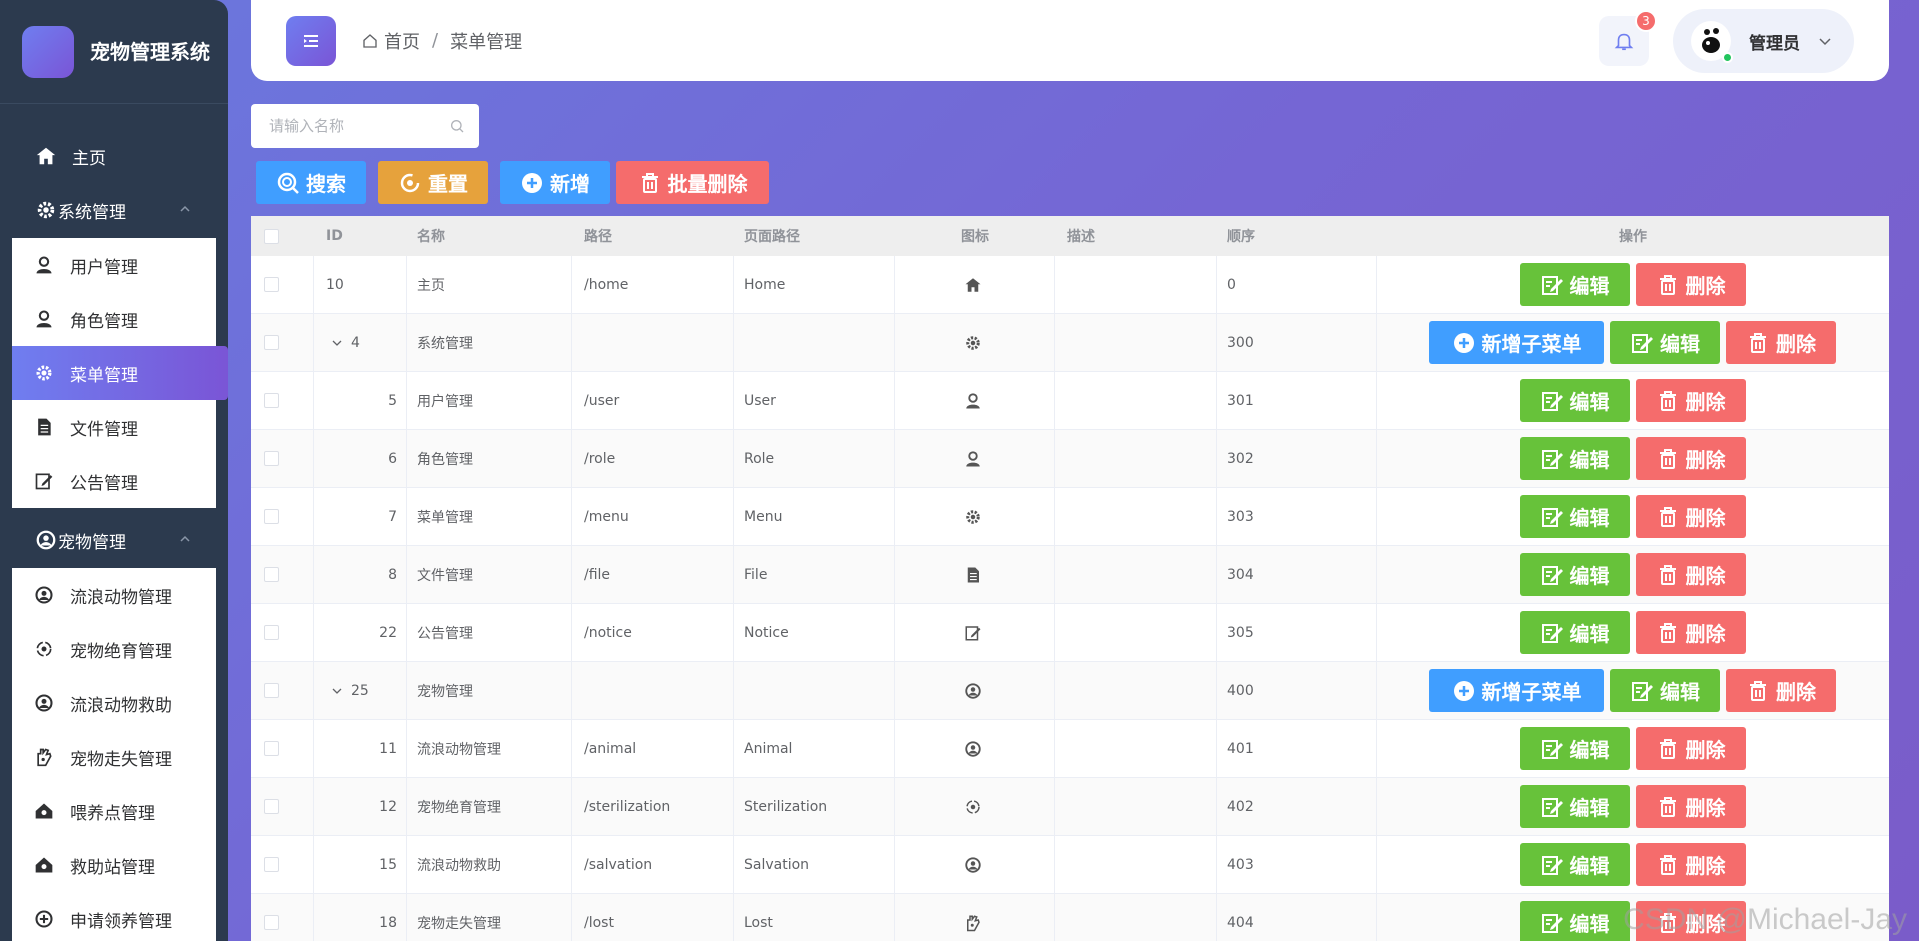 The width and height of the screenshot is (1919, 941). Describe the element at coordinates (402, 41) in the screenshot. I see `breadcrumb-home-link: 首页` at that location.